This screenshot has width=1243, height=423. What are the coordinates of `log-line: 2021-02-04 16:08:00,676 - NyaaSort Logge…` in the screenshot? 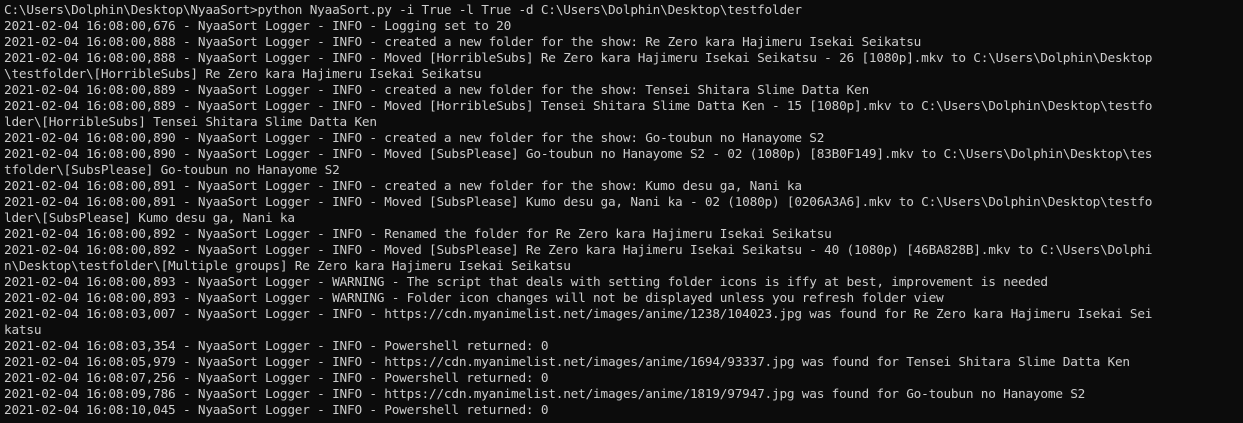 It's located at (258, 26).